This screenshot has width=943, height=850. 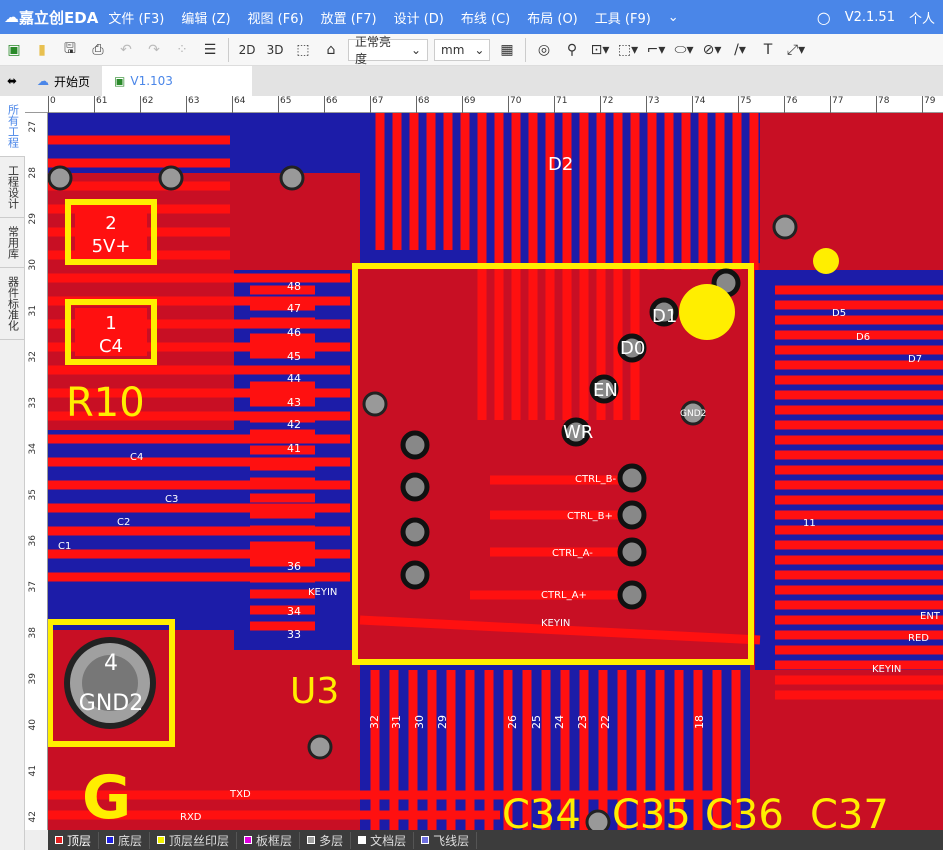 What do you see at coordinates (468, 104) in the screenshot?
I see `ruler-tick-label: 69` at bounding box center [468, 104].